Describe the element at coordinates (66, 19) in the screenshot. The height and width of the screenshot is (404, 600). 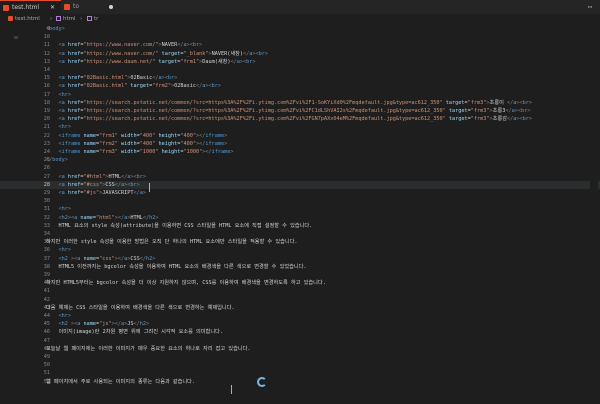
I see `breadcrumb-html: html` at that location.